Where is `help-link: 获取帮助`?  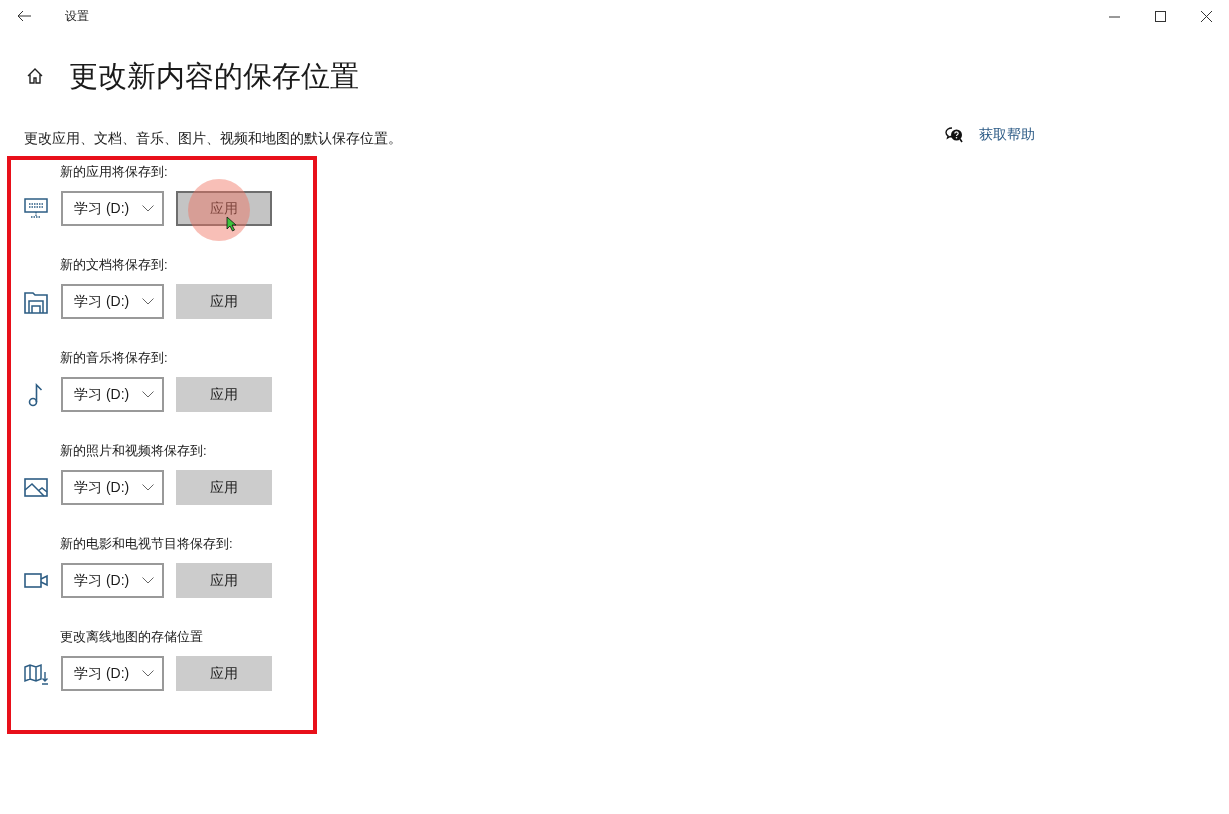
help-link: 获取帮助 is located at coordinates (990, 134).